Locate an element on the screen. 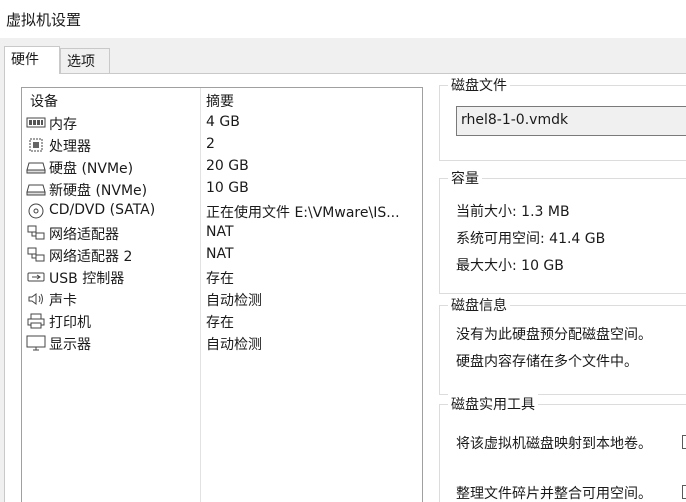 This screenshot has height=502, width=686. device-row-memory: 内存 4 GB is located at coordinates (222, 123).